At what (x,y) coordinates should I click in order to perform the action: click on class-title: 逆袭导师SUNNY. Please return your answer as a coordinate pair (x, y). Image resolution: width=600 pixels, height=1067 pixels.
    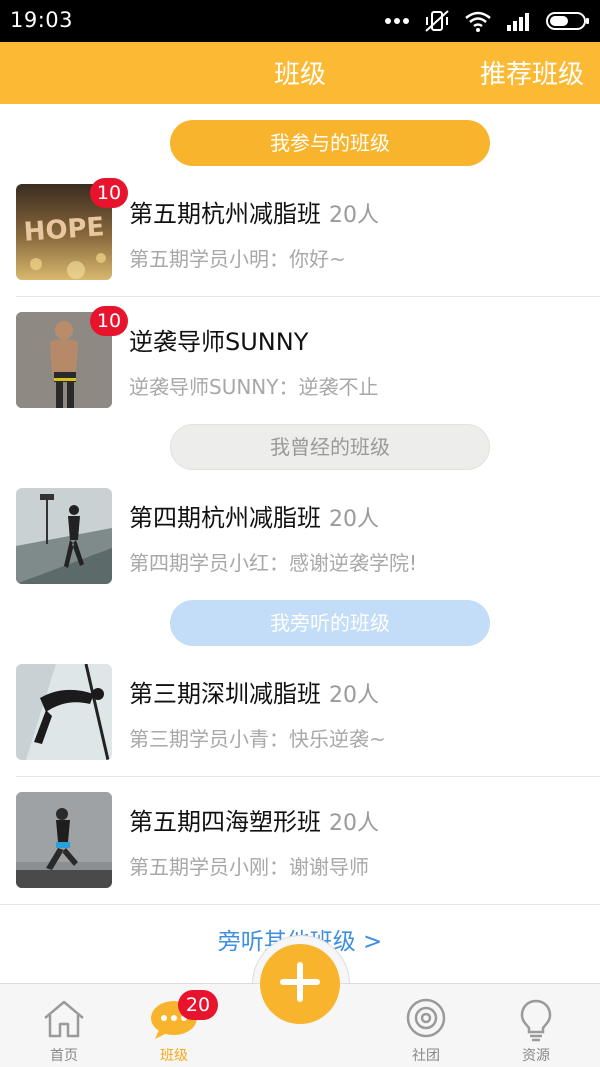
    Looking at the image, I should click on (219, 342).